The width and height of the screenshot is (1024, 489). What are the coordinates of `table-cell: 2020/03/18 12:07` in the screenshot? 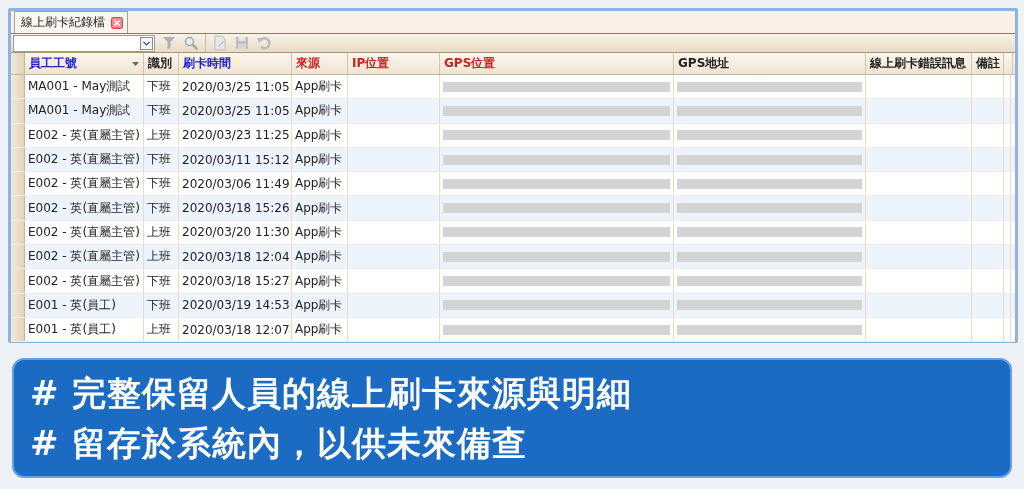 It's located at (235, 329).